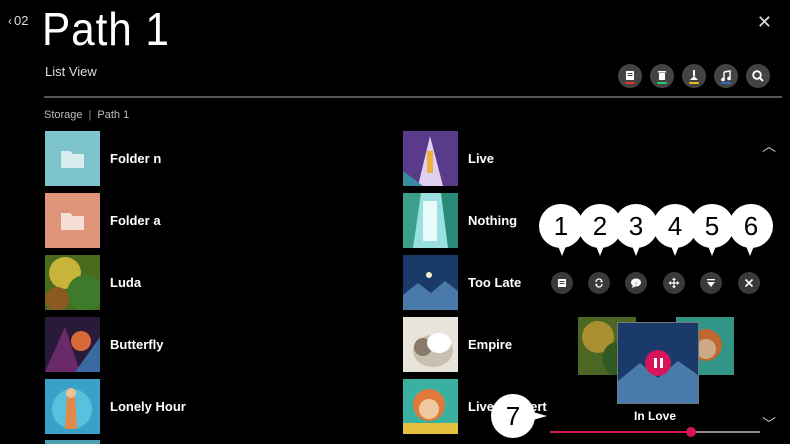 Image resolution: width=790 pixels, height=444 pixels. I want to click on player-playlist-button, so click(562, 283).